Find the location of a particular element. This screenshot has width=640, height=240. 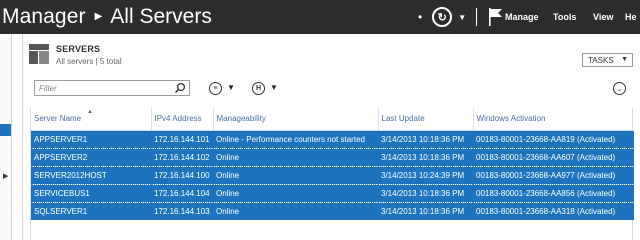

cell-windows-activation: 00183-80001-23668-AA977 (Activated) is located at coordinates (553, 174).